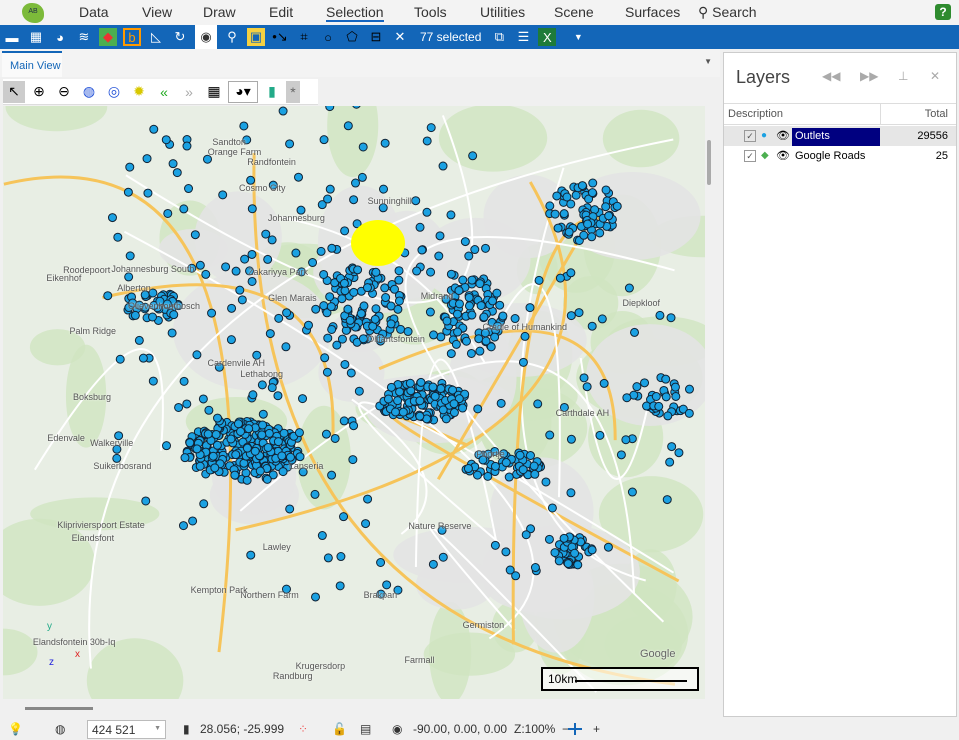 The width and height of the screenshot is (959, 740). I want to click on col-total: Total, so click(936, 114).